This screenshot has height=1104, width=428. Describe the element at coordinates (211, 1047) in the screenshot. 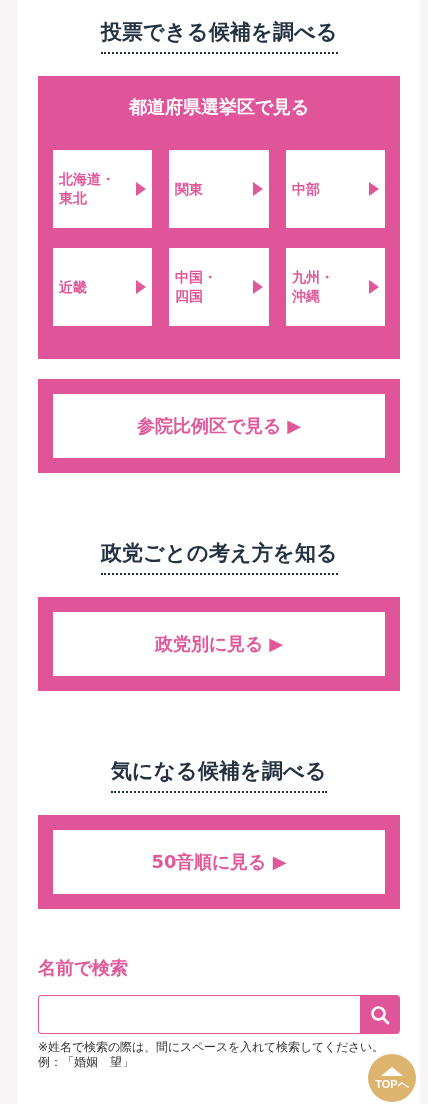

I see `search-note: ※姓名で検索の際は、間にスペースを入れて検索してください。` at that location.